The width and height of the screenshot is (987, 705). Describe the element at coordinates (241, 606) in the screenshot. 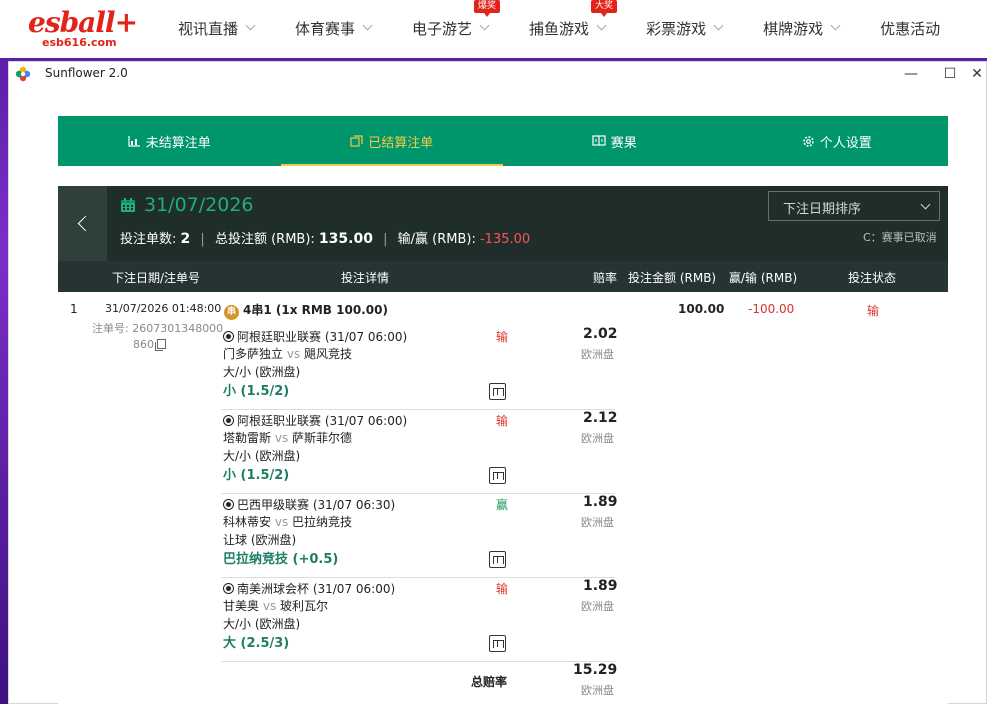

I see `home-team: 甘美奥` at that location.